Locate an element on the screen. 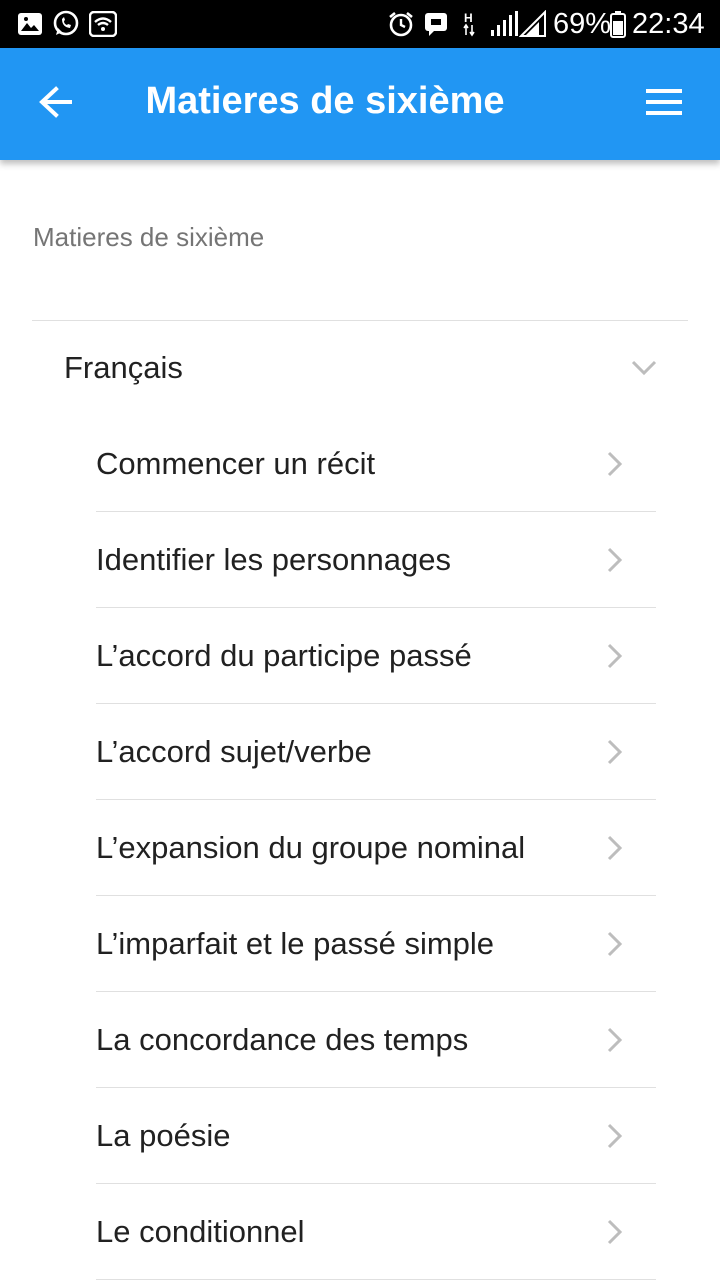 This screenshot has height=1280, width=720. chevron-down-icon is located at coordinates (644, 370).